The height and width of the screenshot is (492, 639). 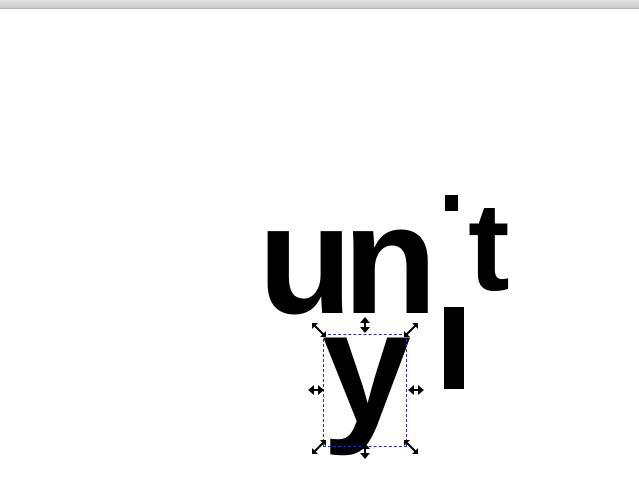 I want to click on scale-handle-bottom-right, so click(x=411, y=447).